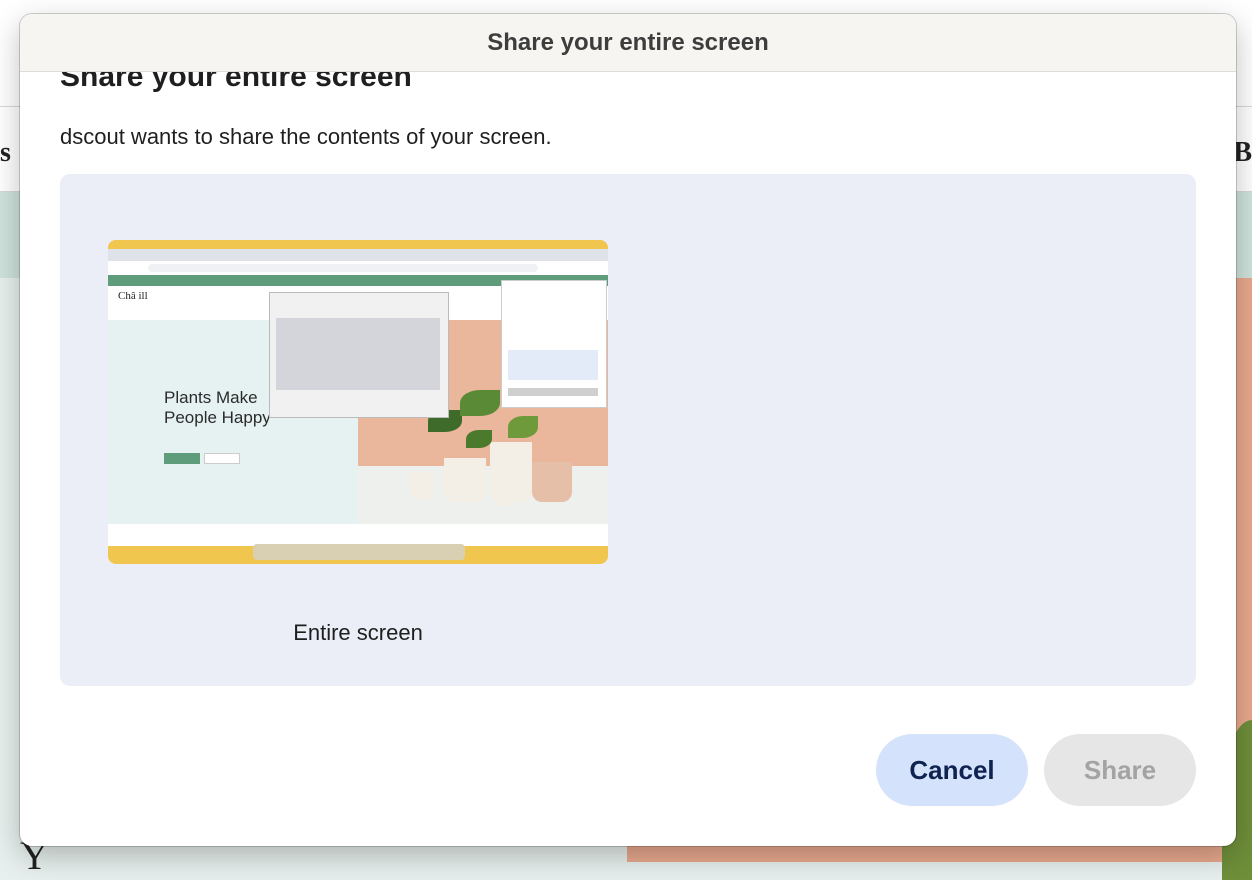 This screenshot has height=880, width=1252. What do you see at coordinates (211, 397) in the screenshot?
I see `preview-hero-title-line1: Plants Make` at bounding box center [211, 397].